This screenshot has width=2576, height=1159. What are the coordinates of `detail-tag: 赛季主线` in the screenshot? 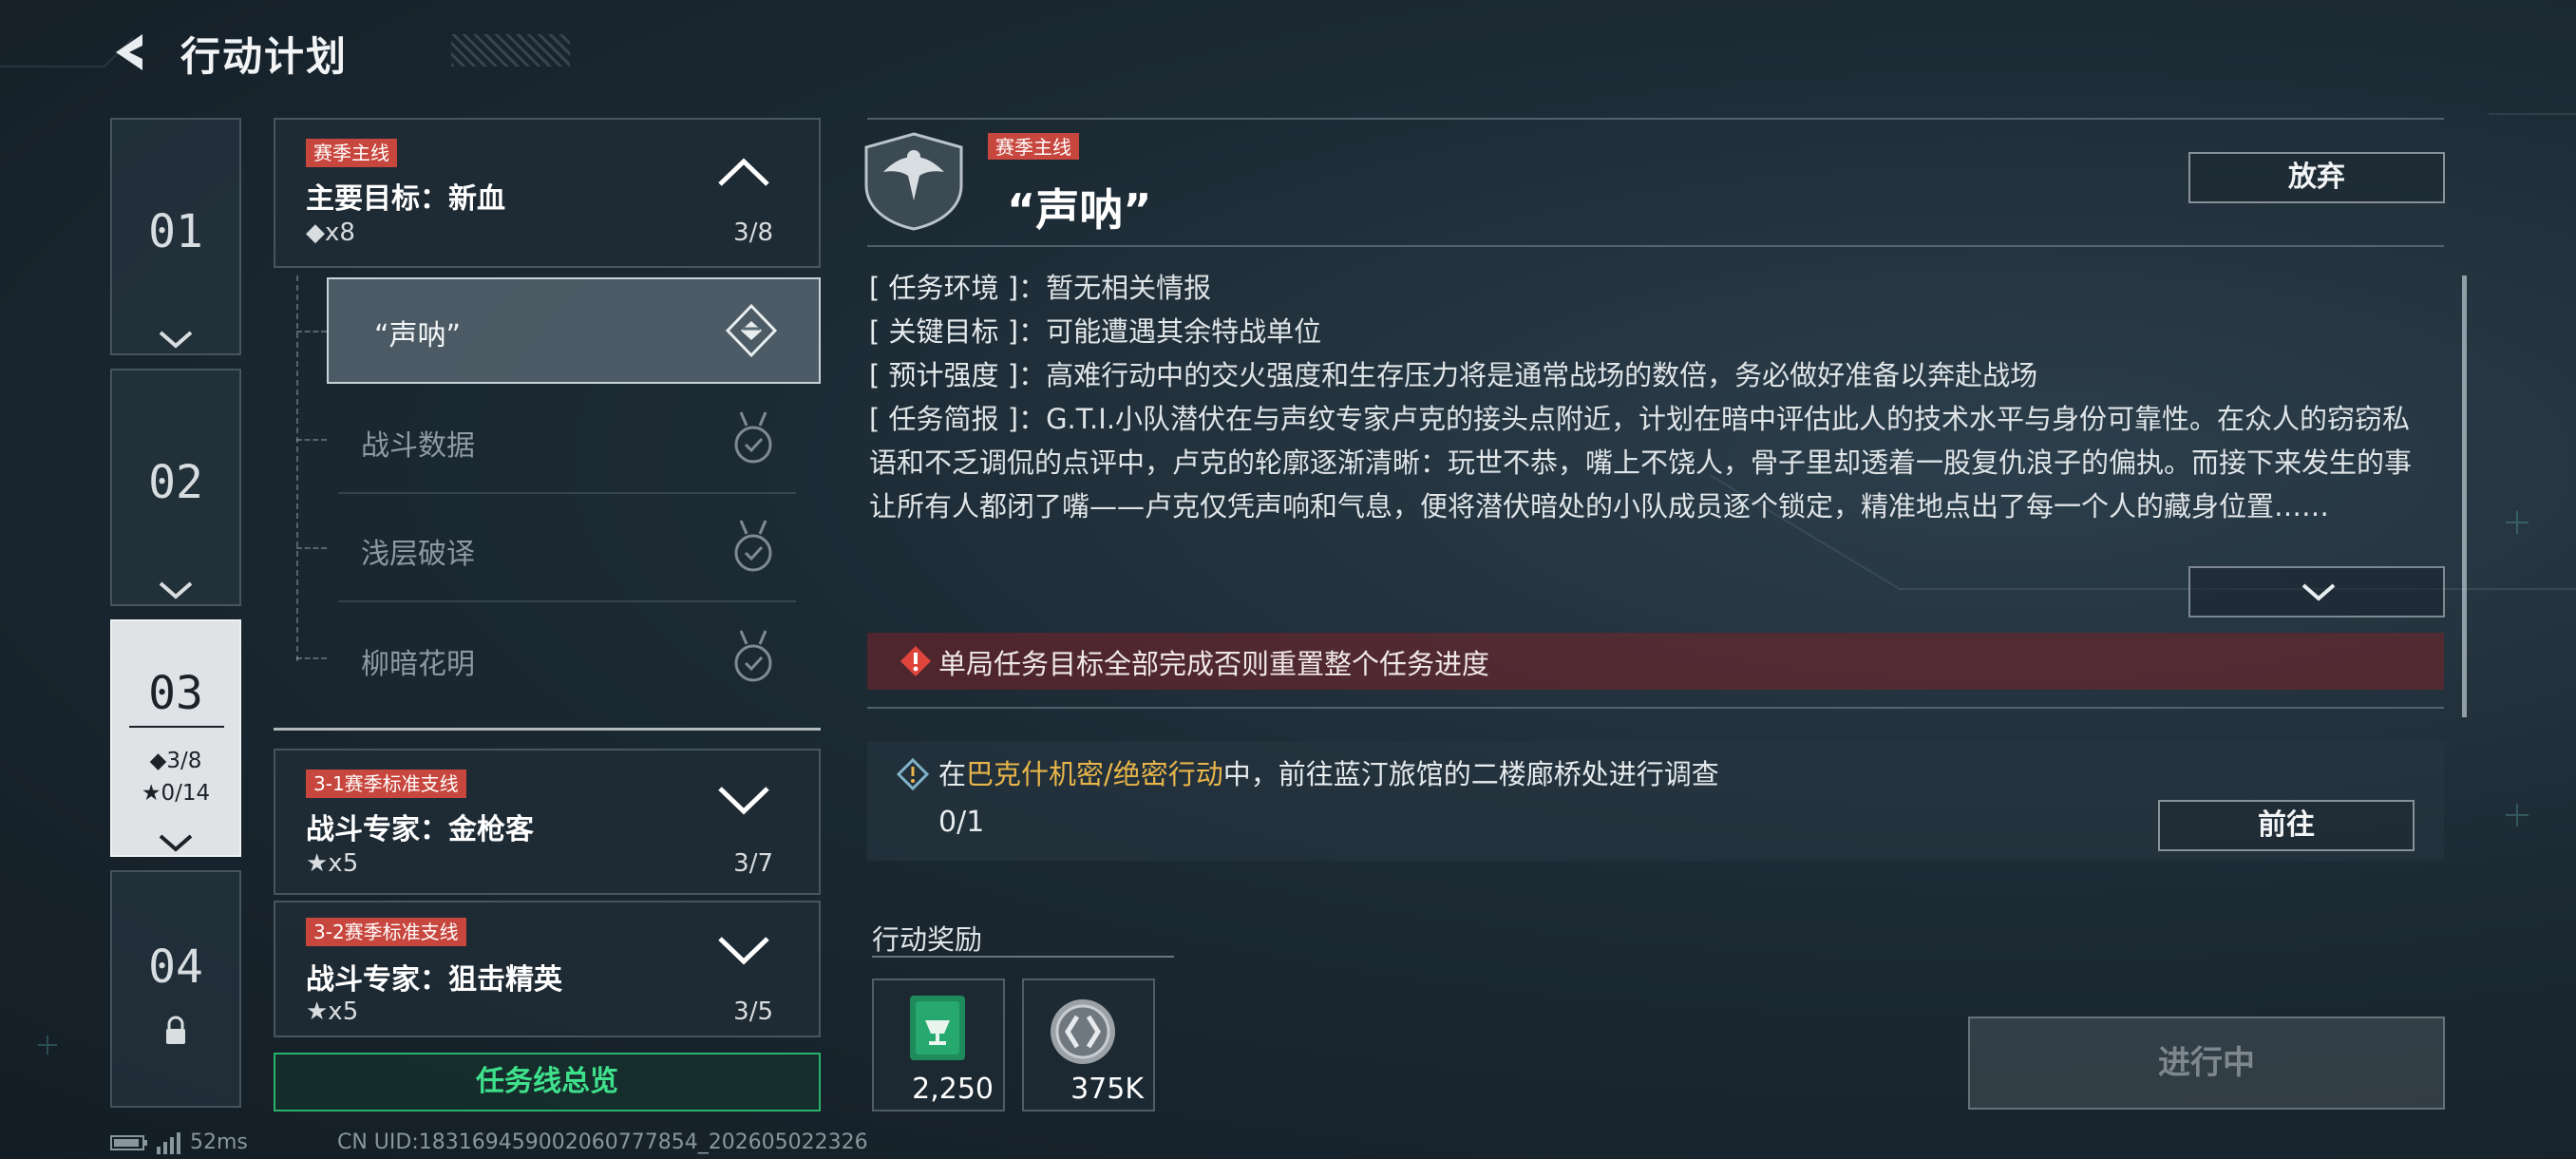 It's located at (1033, 146).